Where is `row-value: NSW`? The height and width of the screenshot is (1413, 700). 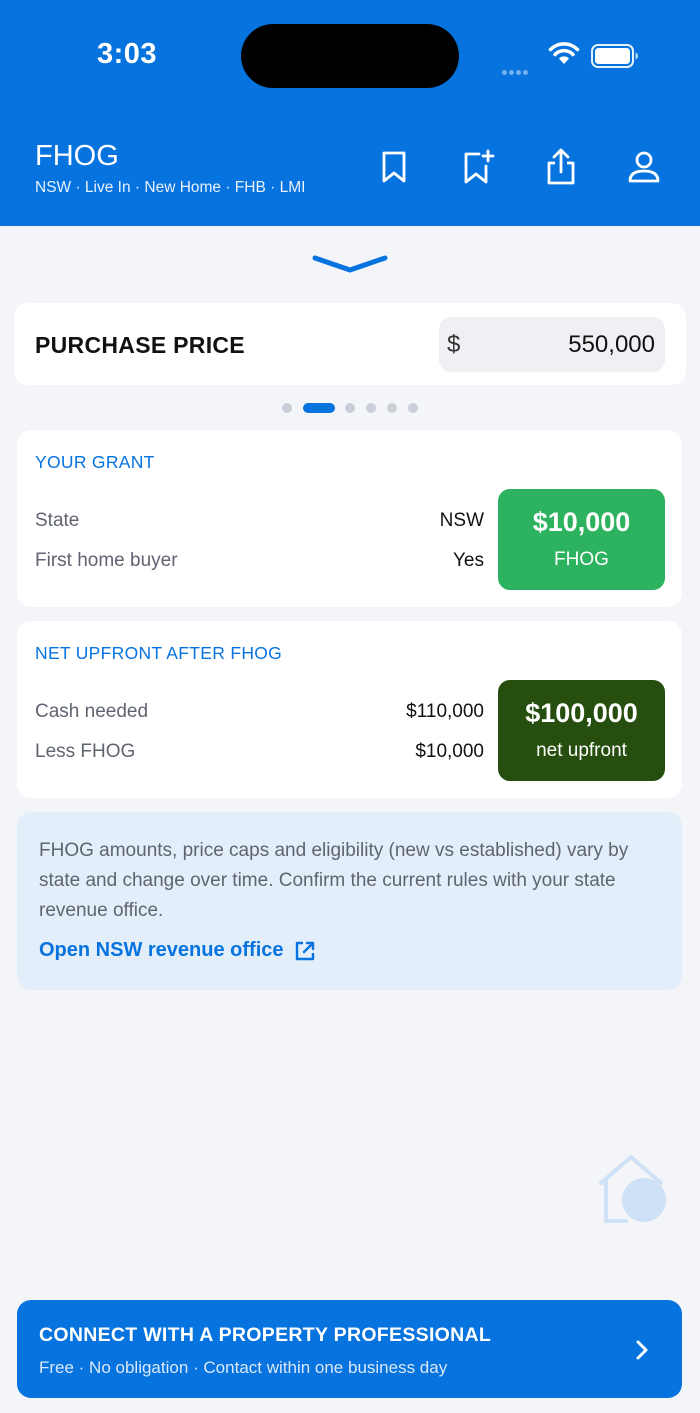 row-value: NSW is located at coordinates (461, 520).